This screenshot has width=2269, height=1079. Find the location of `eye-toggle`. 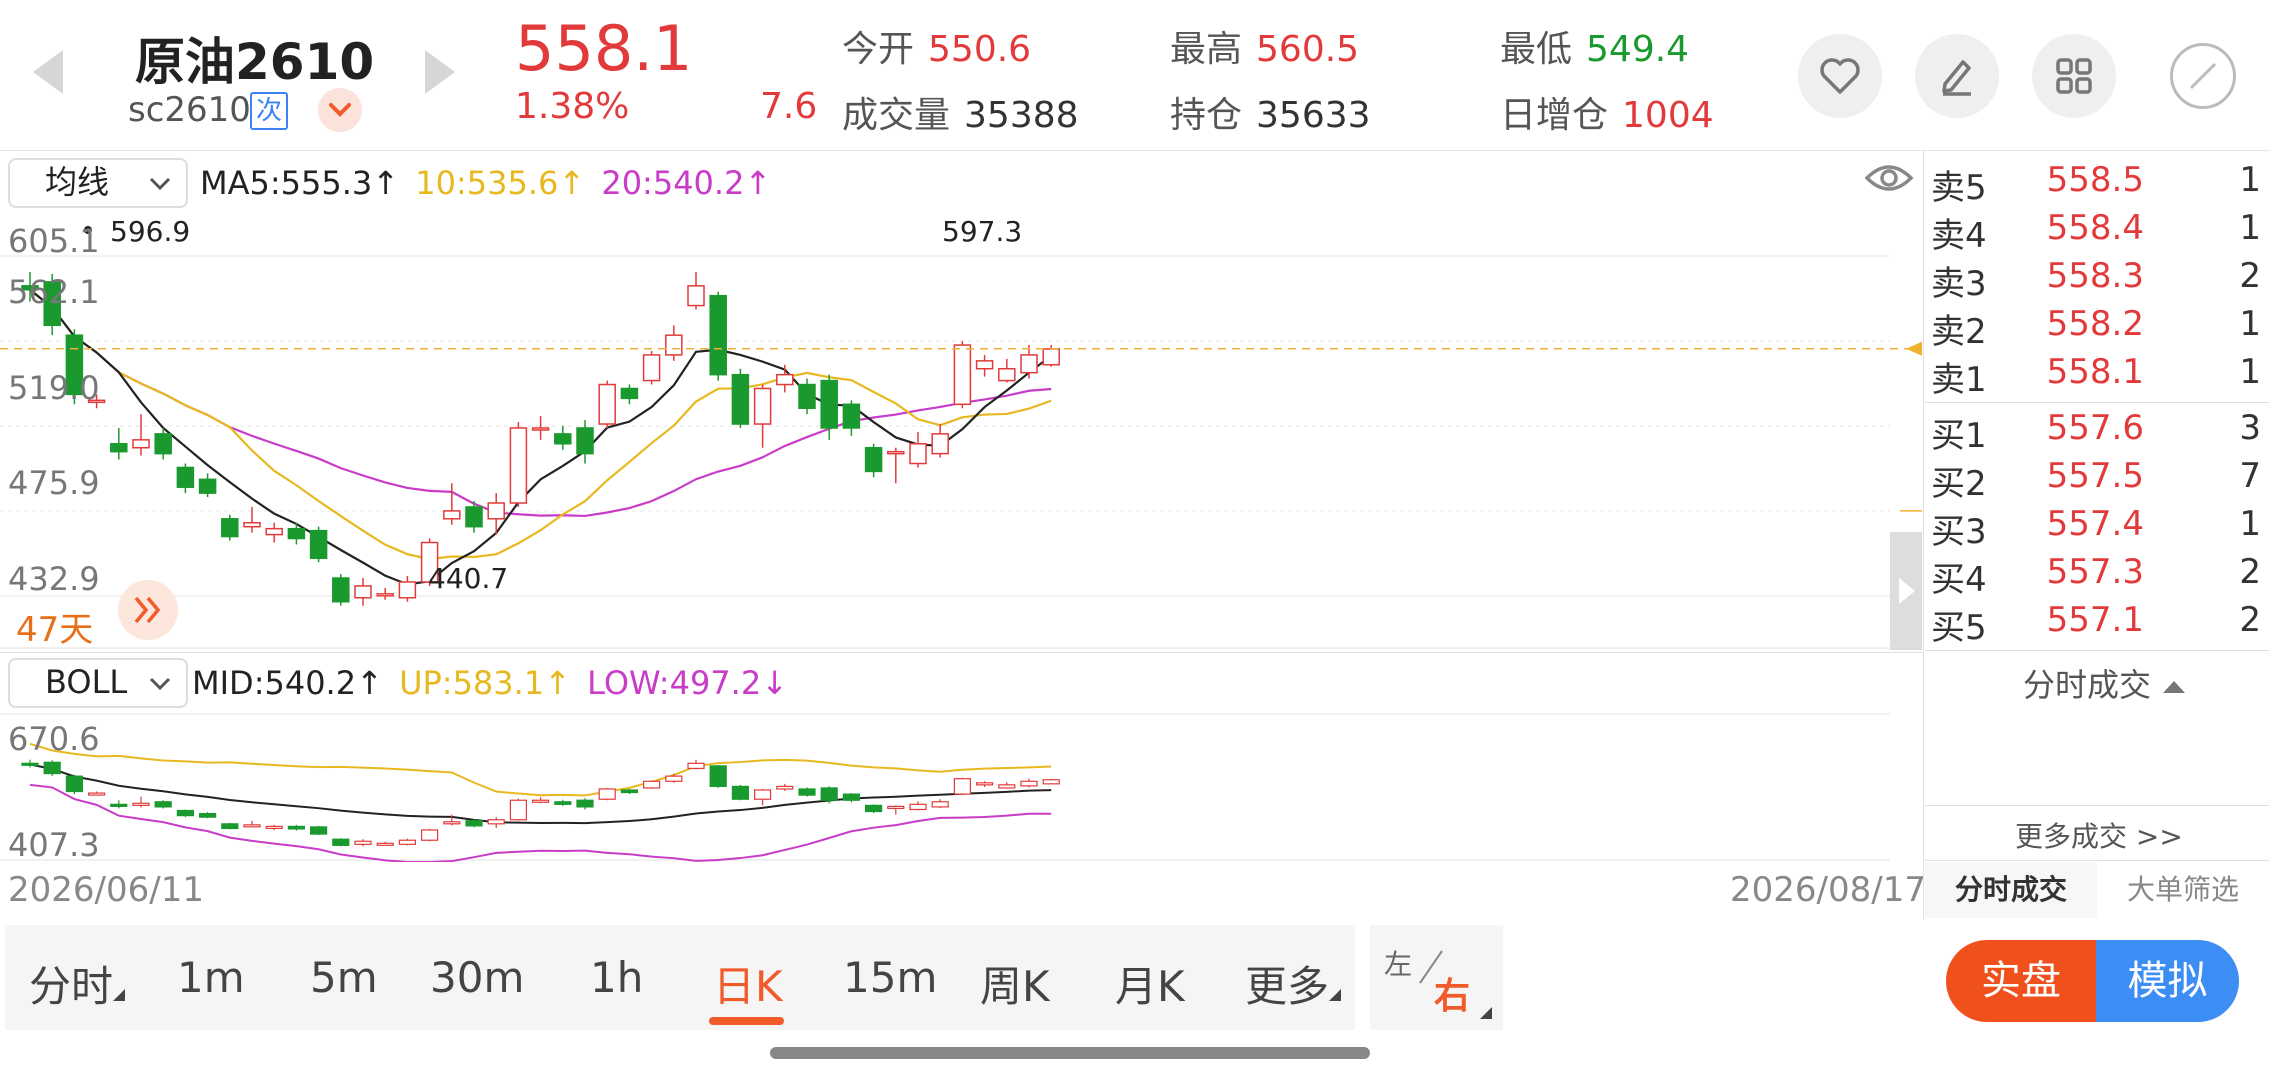

eye-toggle is located at coordinates (1889, 180).